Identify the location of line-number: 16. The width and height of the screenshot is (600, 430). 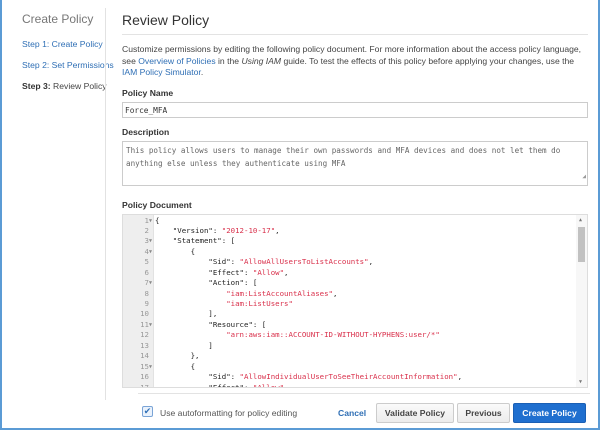
(144, 377).